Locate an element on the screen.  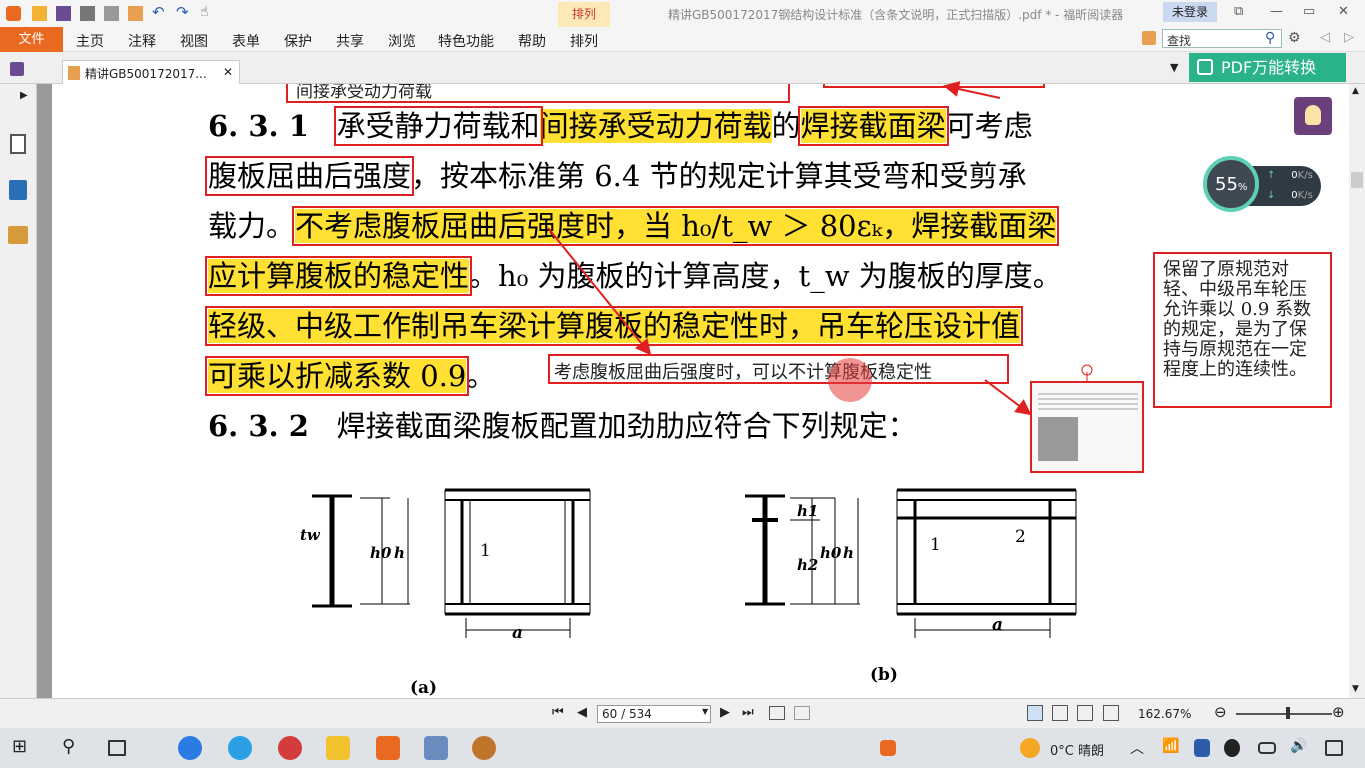
label-h0-a: h0 is located at coordinates (381, 553).